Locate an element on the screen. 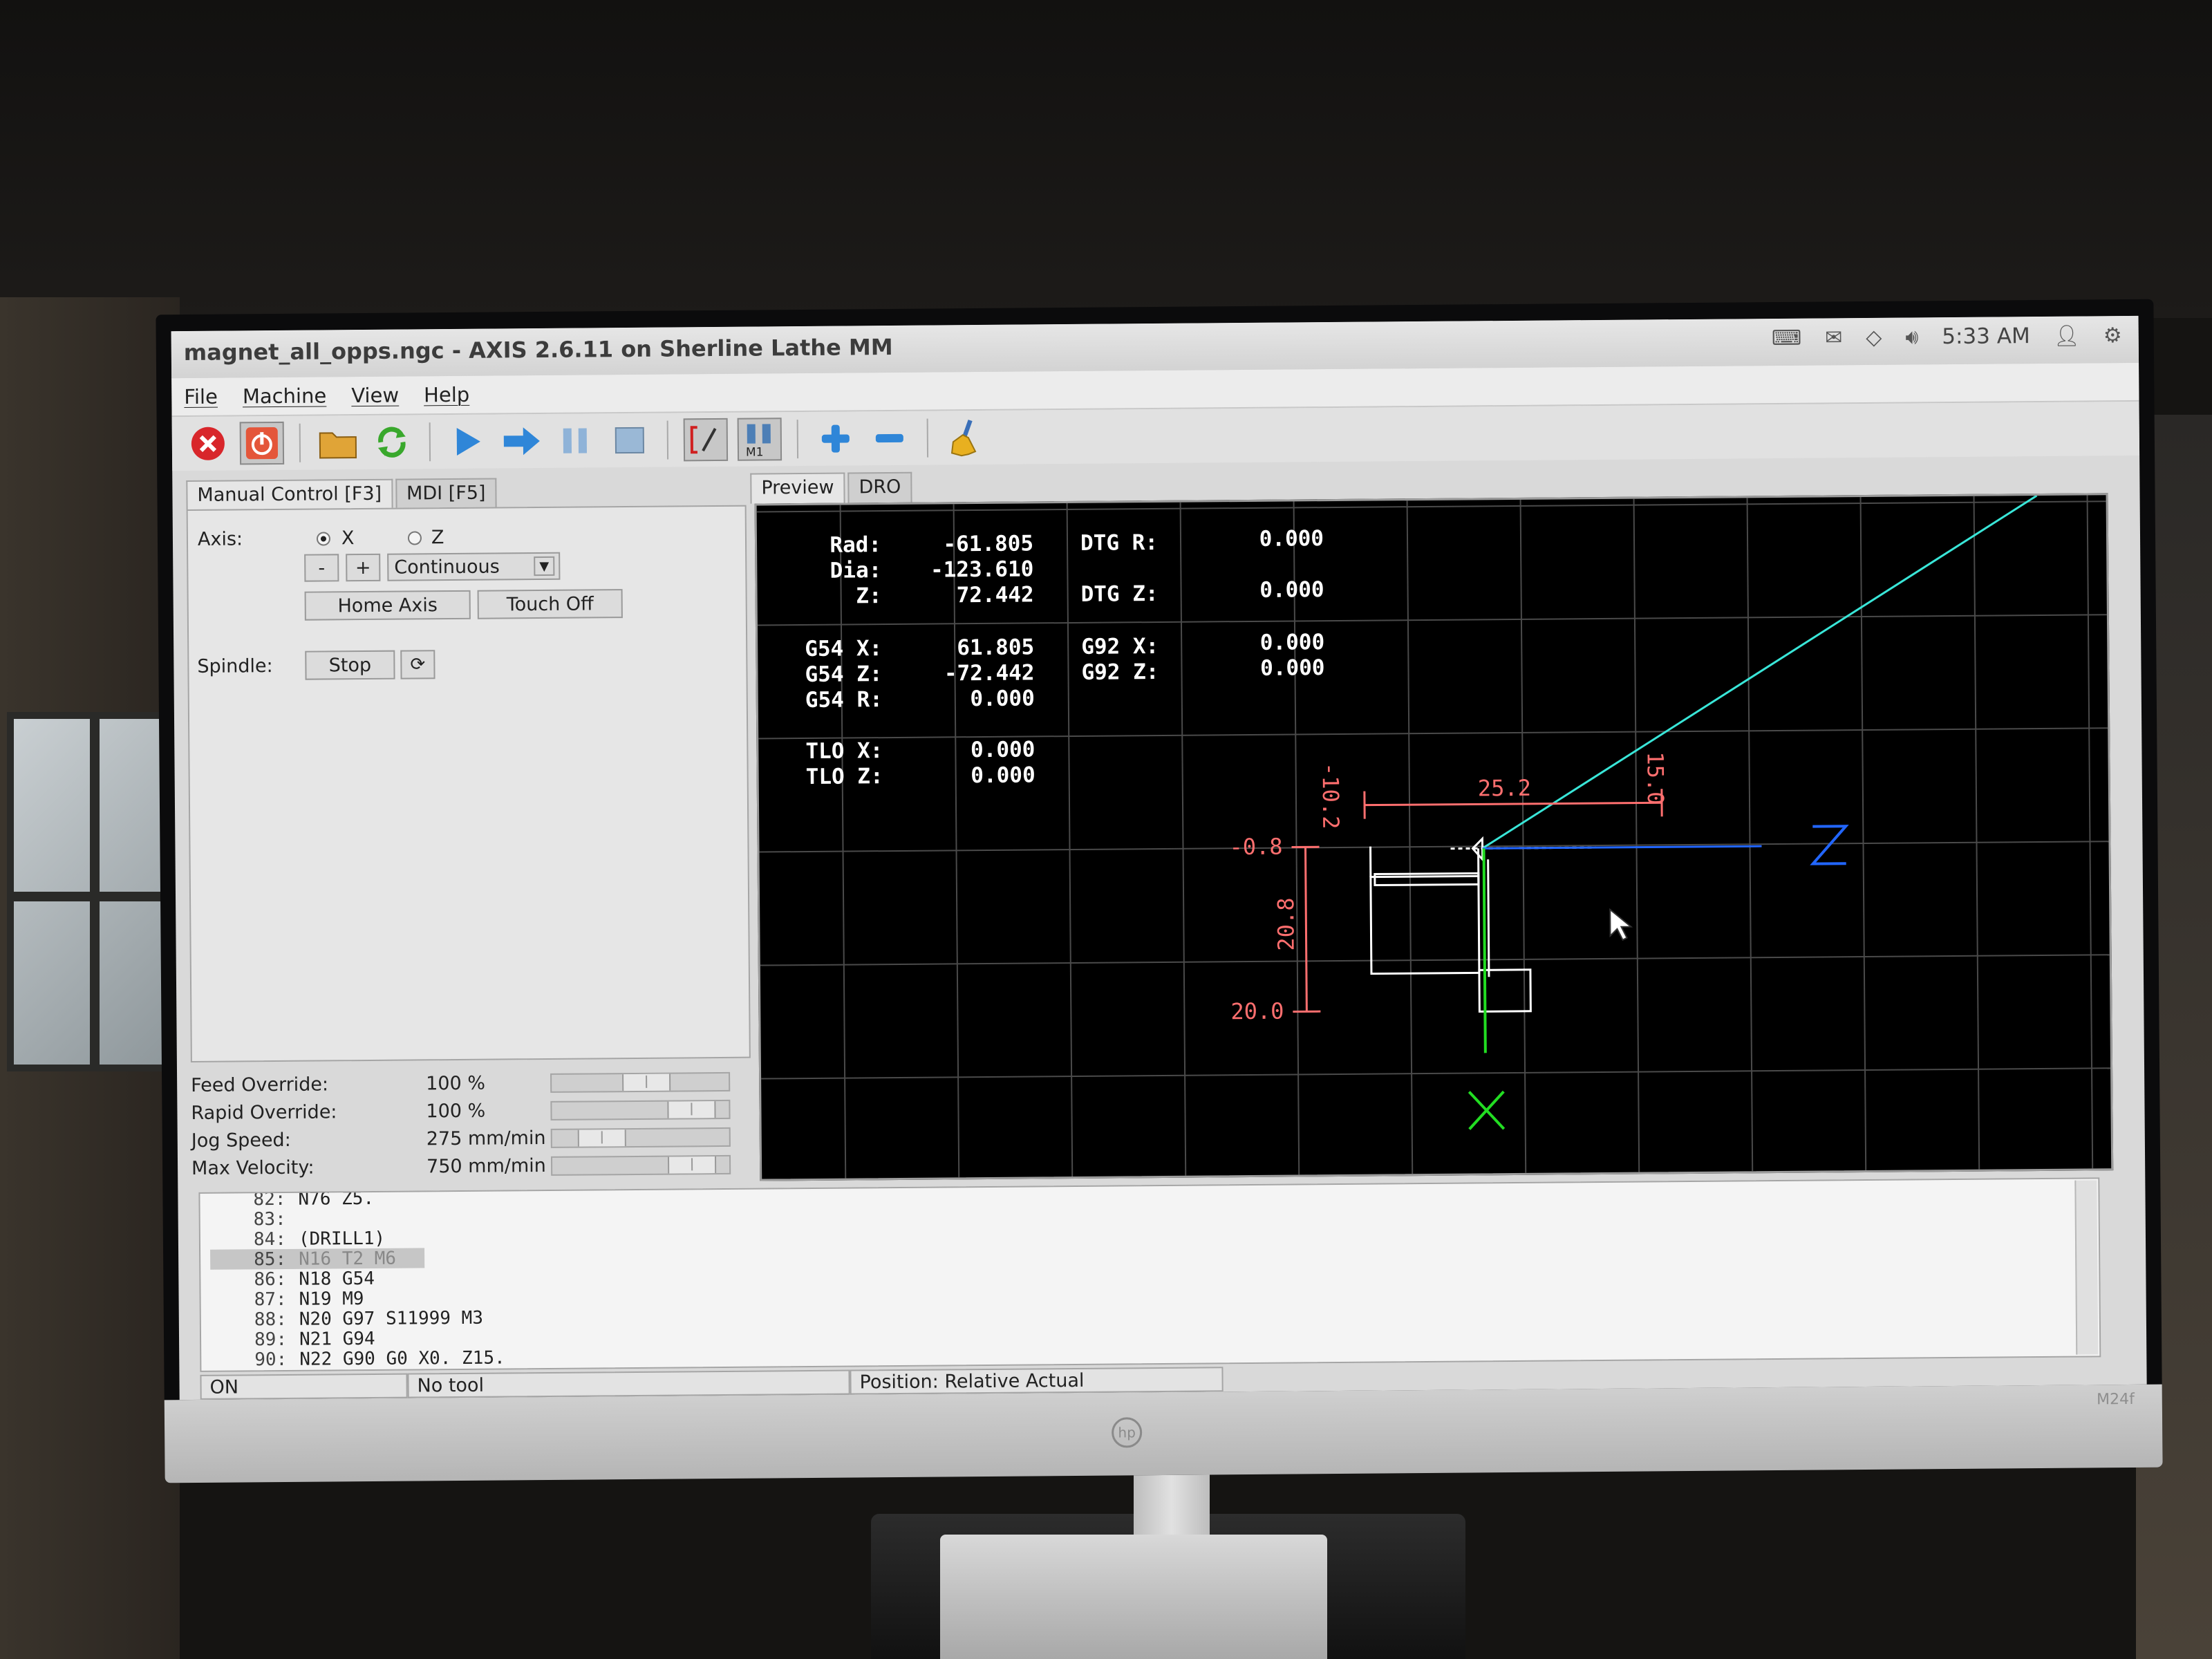 The height and width of the screenshot is (1659, 2212). run-icon is located at coordinates (468, 442).